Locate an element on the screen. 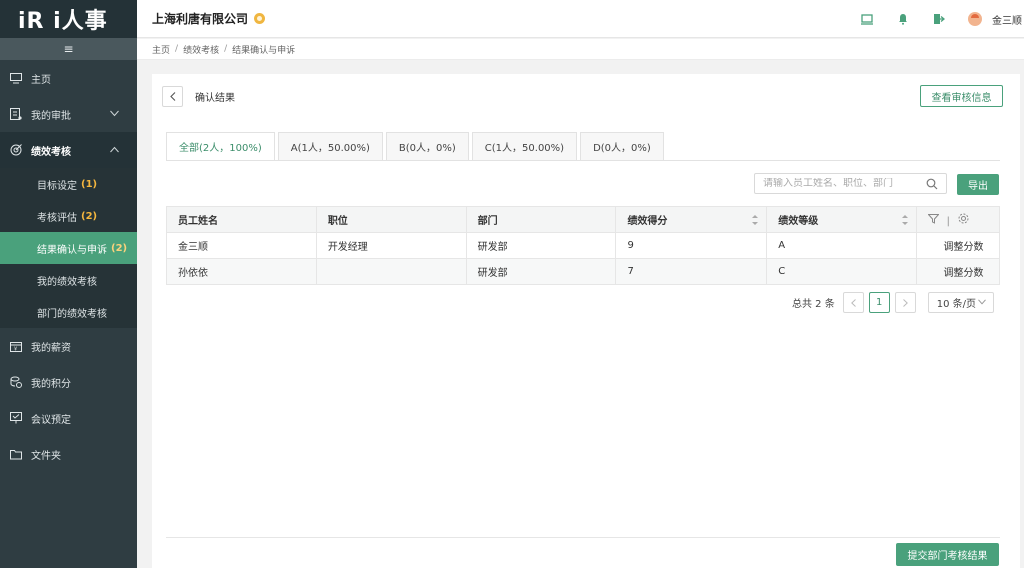 This screenshot has width=1024, height=568. sidebar-subitem-evaluation: 考核评估 (2) is located at coordinates (68, 216).